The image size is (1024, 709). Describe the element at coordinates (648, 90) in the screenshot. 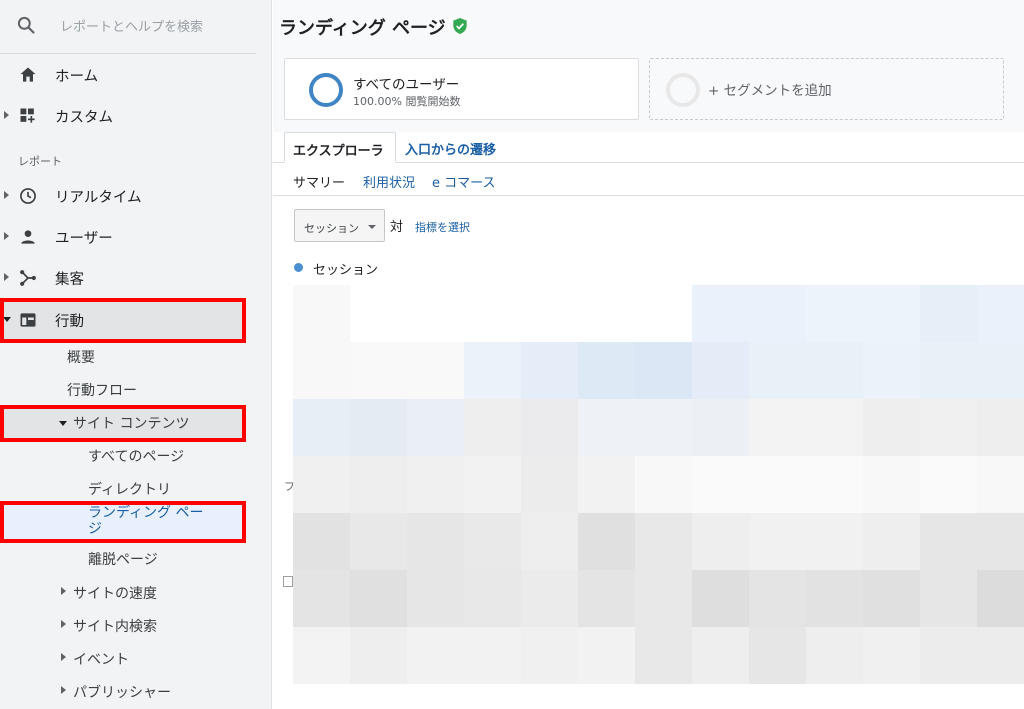

I see `segment-bar: すべてのユーザー 100.00% 閲覧開始数 + セグメントを追加` at that location.